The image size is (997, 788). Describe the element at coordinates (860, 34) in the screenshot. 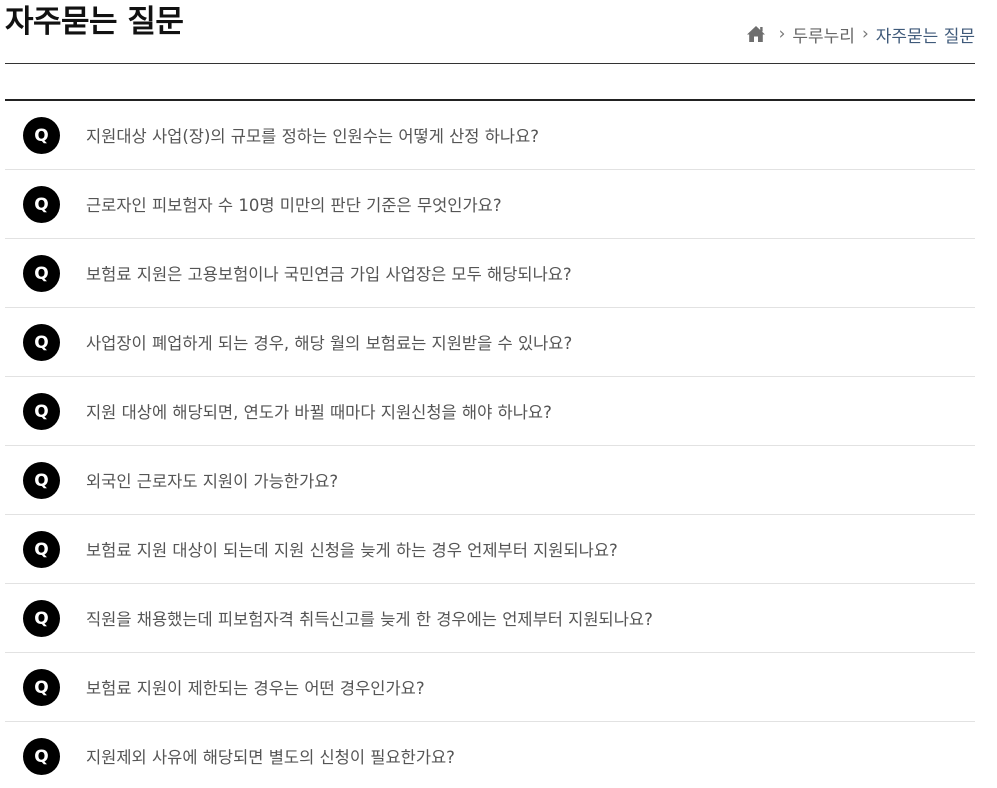

I see `breadcrumb: › 두루누리 › 자주묻는 질문` at that location.